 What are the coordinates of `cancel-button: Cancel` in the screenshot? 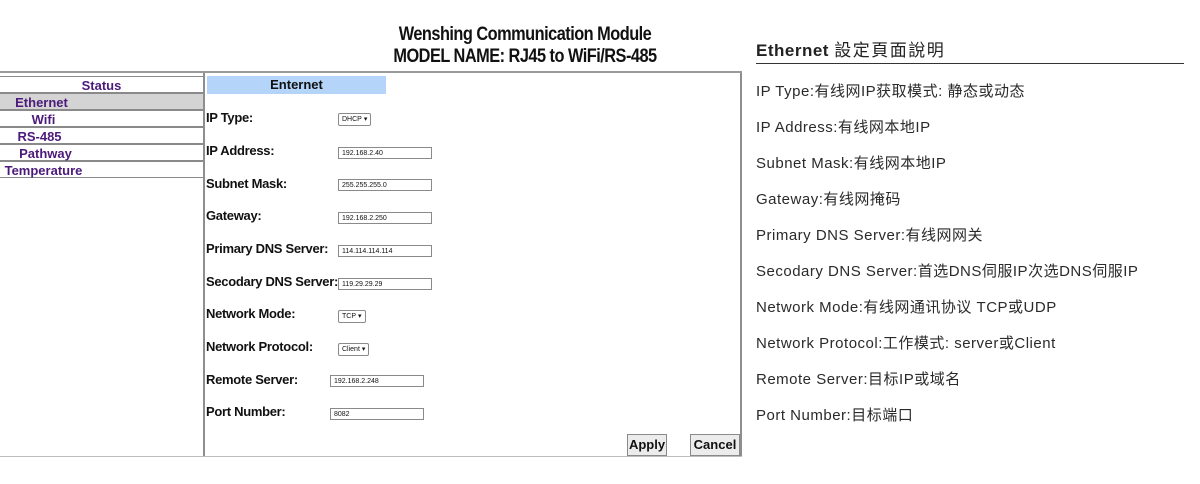 It's located at (715, 445).